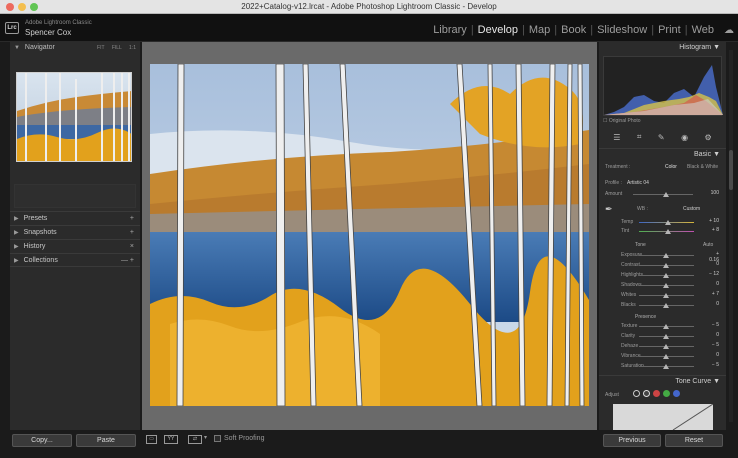 This screenshot has width=738, height=458. Describe the element at coordinates (712, 193) in the screenshot. I see `amount-value: 100` at that location.